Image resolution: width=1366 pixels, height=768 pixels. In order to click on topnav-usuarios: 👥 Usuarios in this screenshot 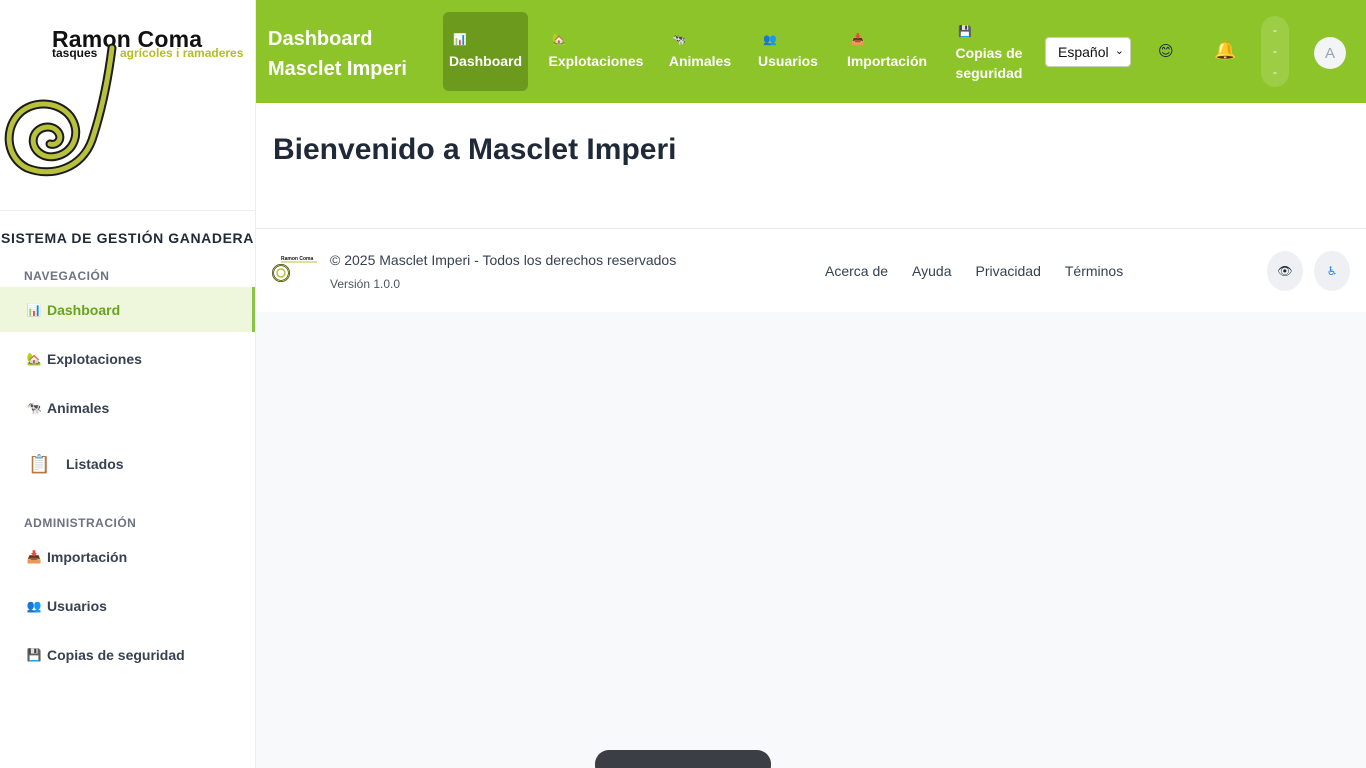, I will do `click(788, 51)`.